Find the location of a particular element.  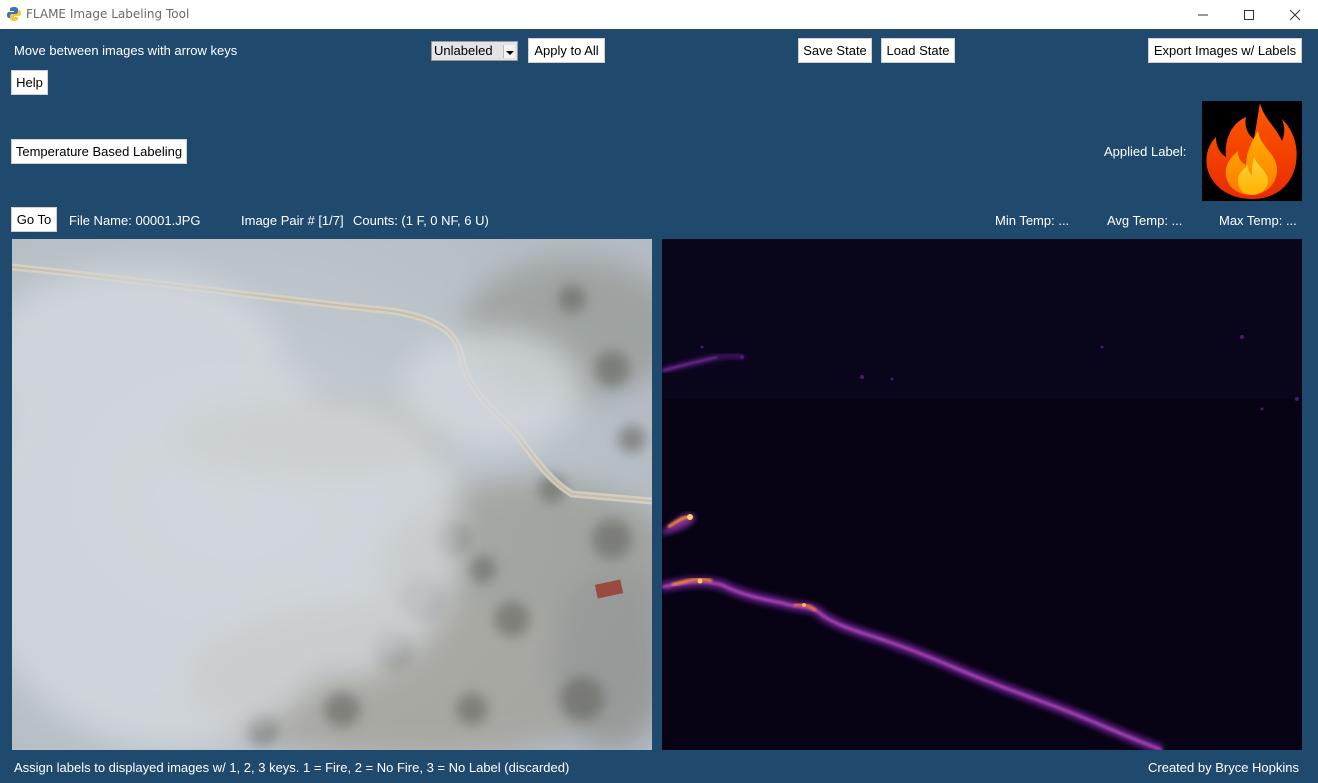

title-bar: FLAME Image Labeling Tool is located at coordinates (659, 14).